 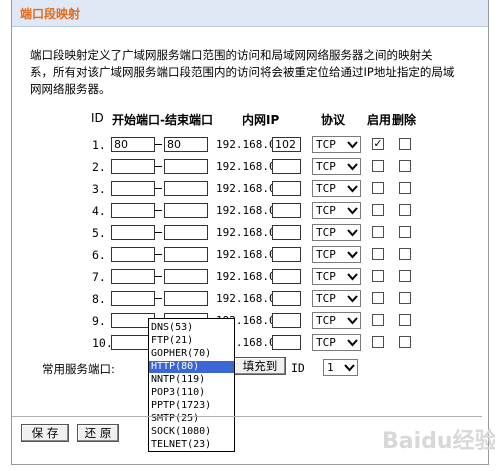 I want to click on ip-last-octet-input: 102, so click(x=286, y=144).